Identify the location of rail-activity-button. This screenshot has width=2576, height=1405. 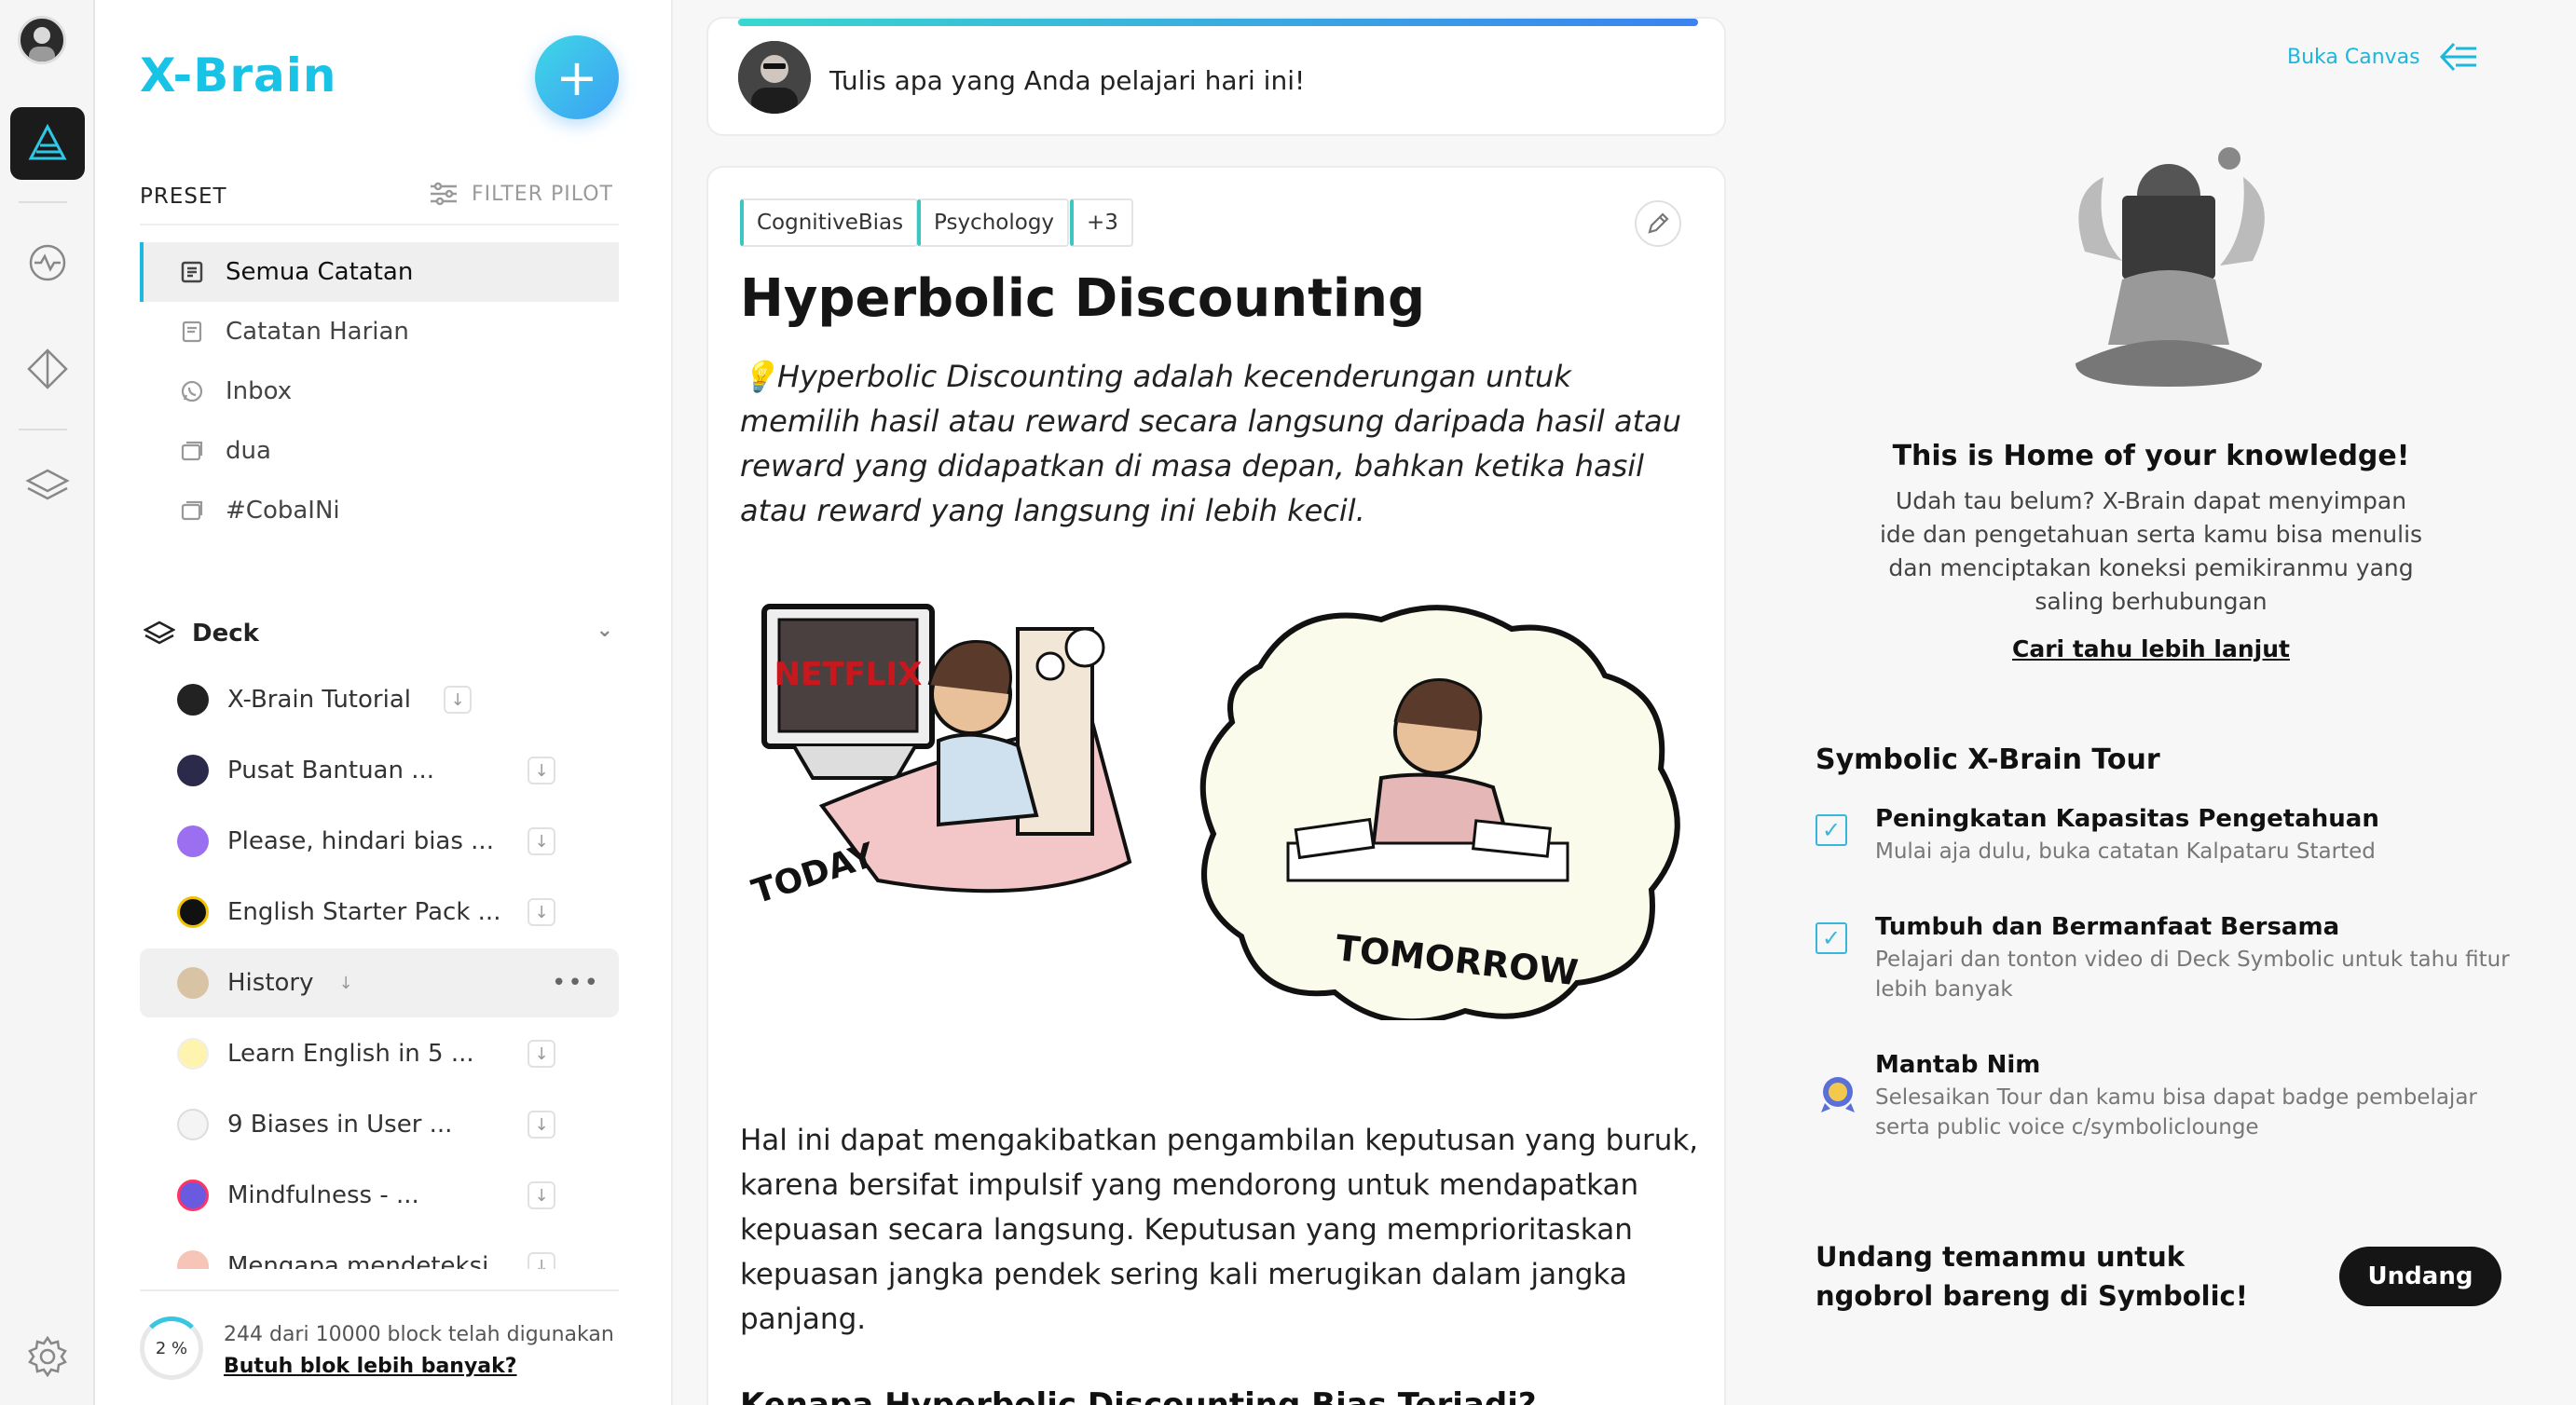
(47, 262).